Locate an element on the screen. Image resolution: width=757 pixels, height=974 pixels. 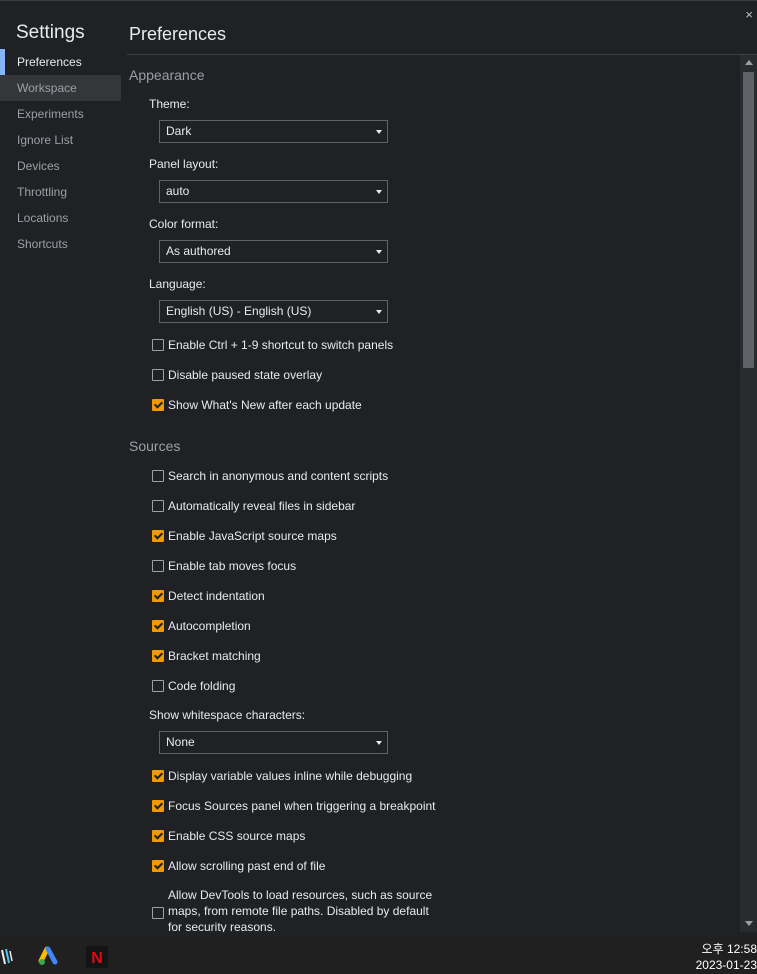
checkbox-tab-moves-focus: Enable tab moves focus is located at coordinates (224, 566).